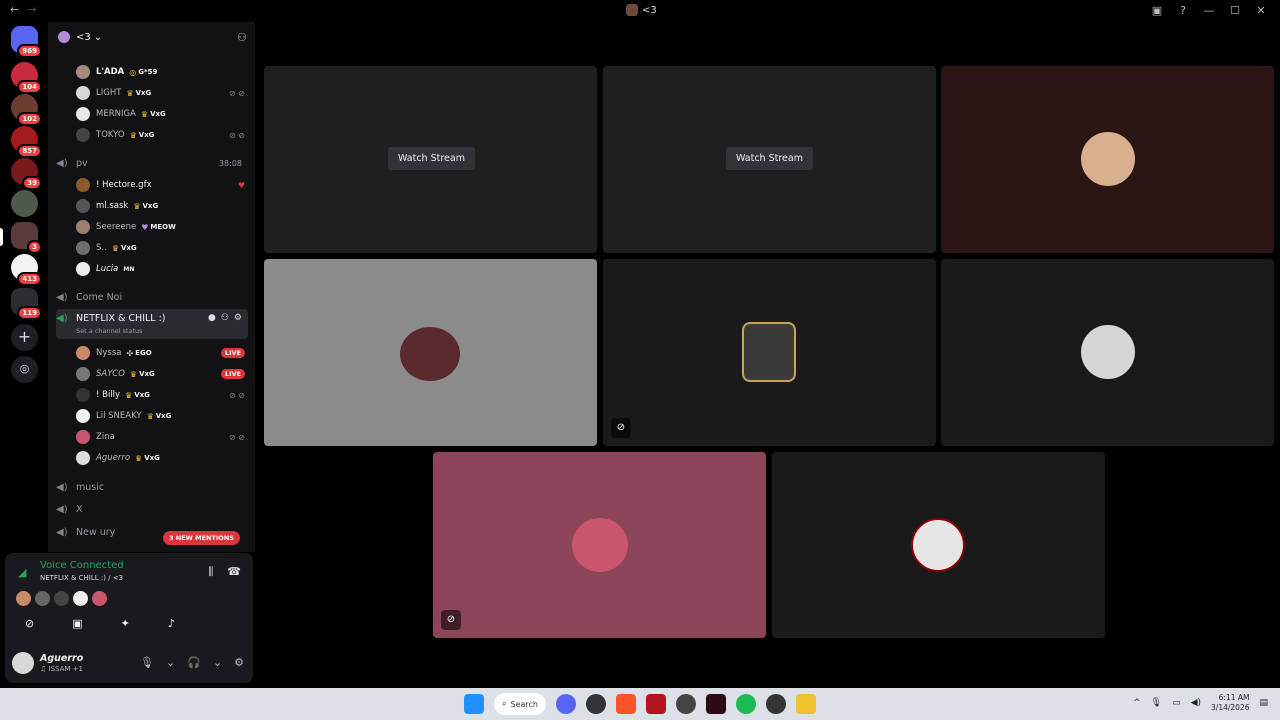  I want to click on screen-share-icon: ▣, so click(77, 623).